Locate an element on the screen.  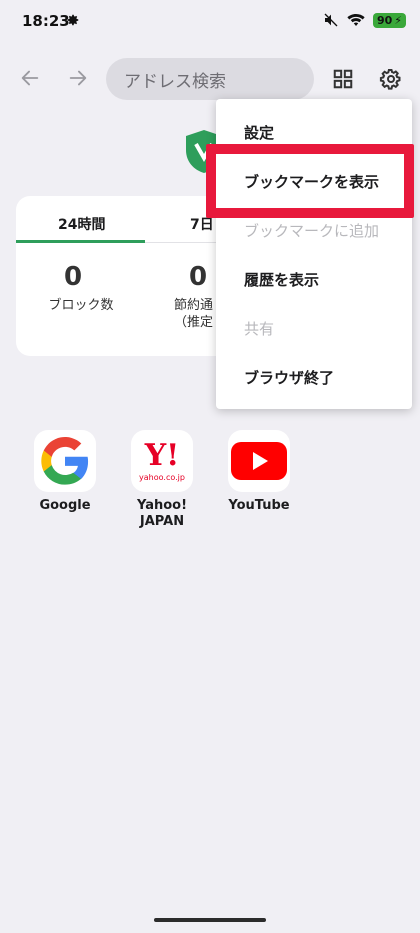
shortcut-youtube: YouTube is located at coordinates (259, 472).